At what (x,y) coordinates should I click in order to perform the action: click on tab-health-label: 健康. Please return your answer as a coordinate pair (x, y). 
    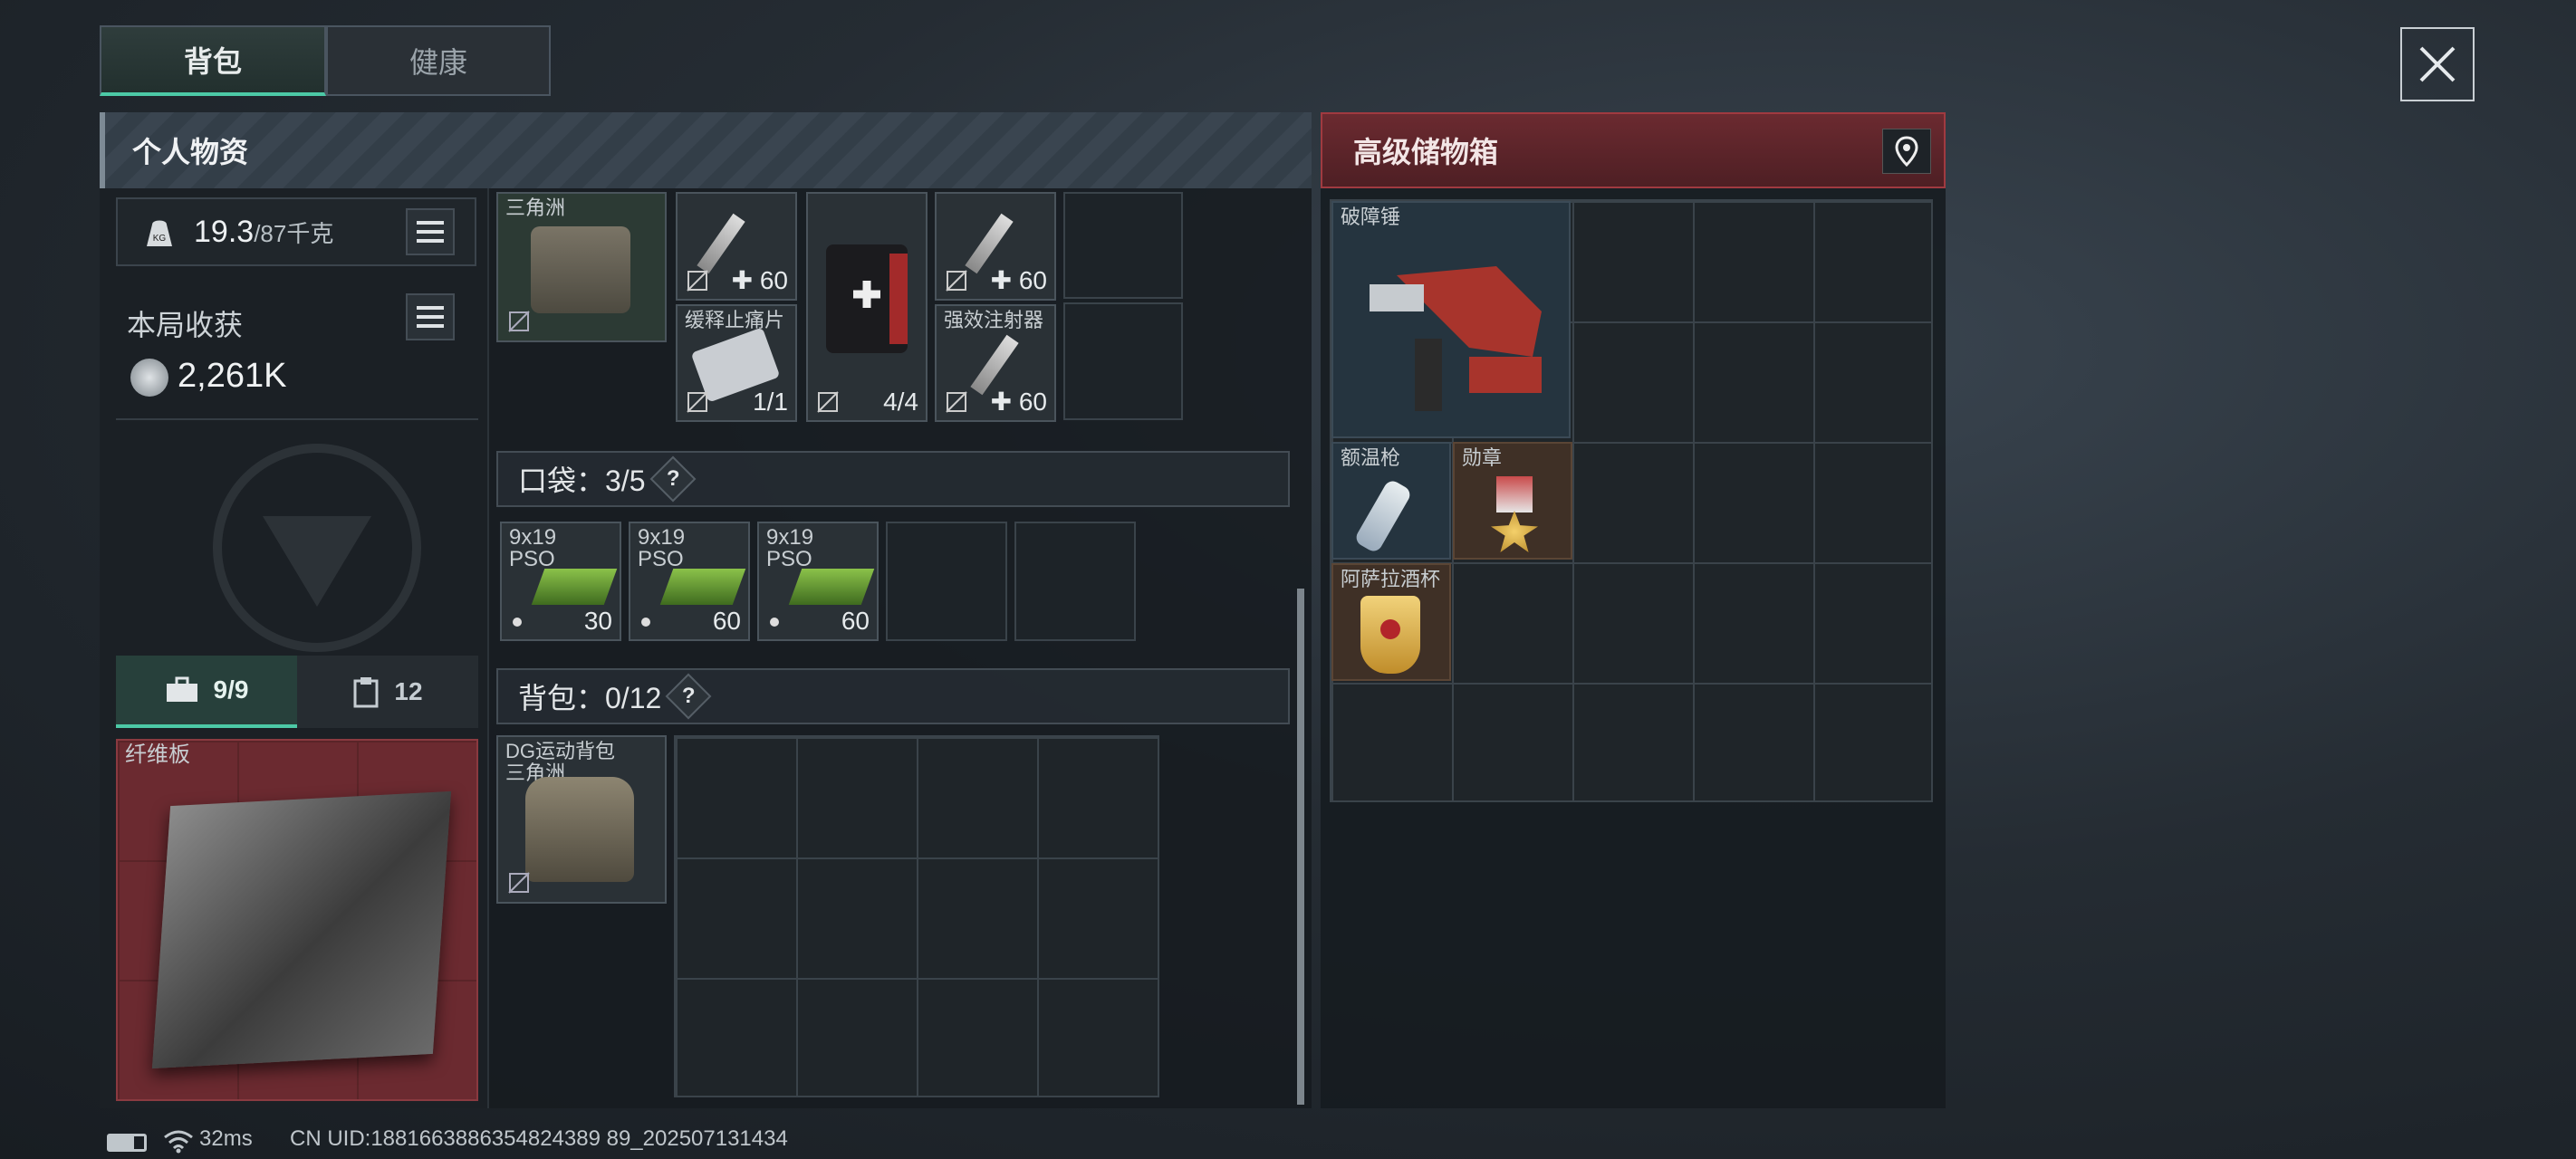
    Looking at the image, I should click on (438, 62).